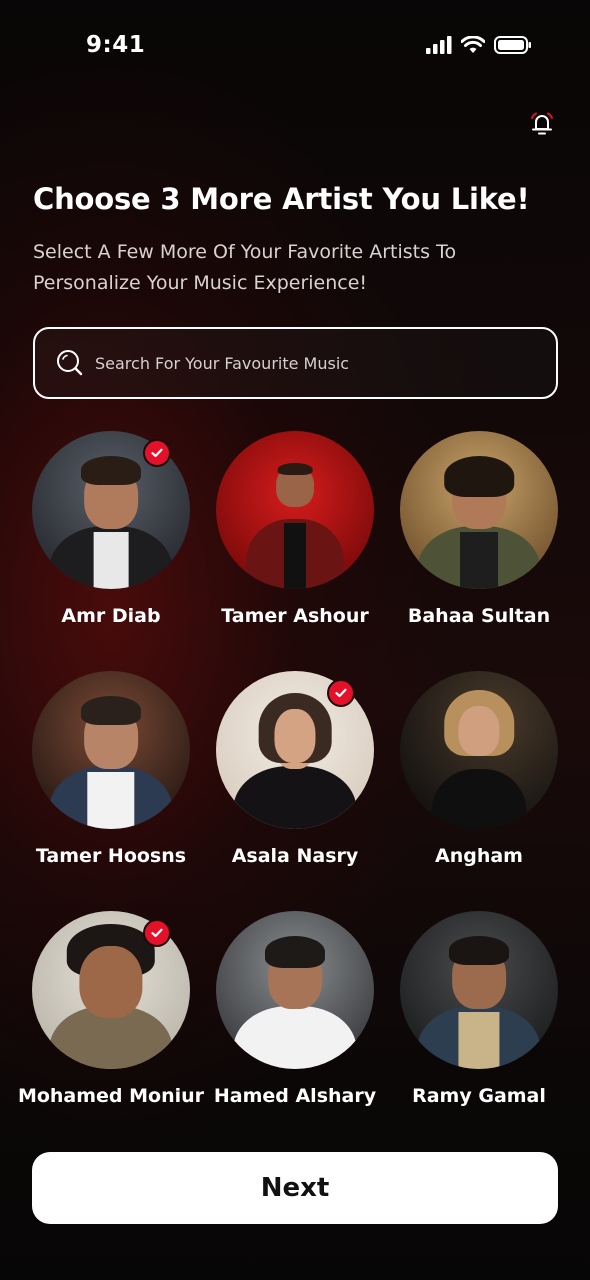 This screenshot has height=1280, width=590. Describe the element at coordinates (479, 616) in the screenshot. I see `artist-name: Bahaa Sultan` at that location.